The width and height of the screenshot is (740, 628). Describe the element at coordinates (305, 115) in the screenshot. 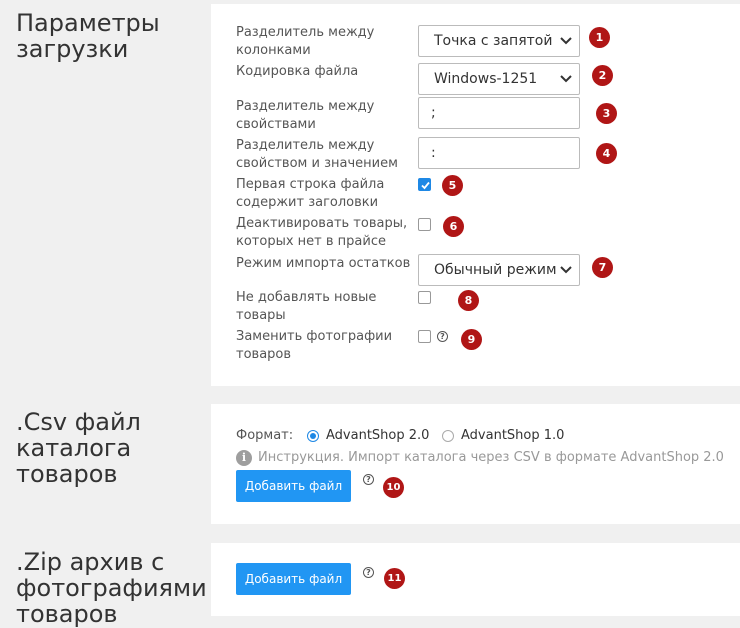

I see `property-separator-label: Разделитель между свойствами` at that location.